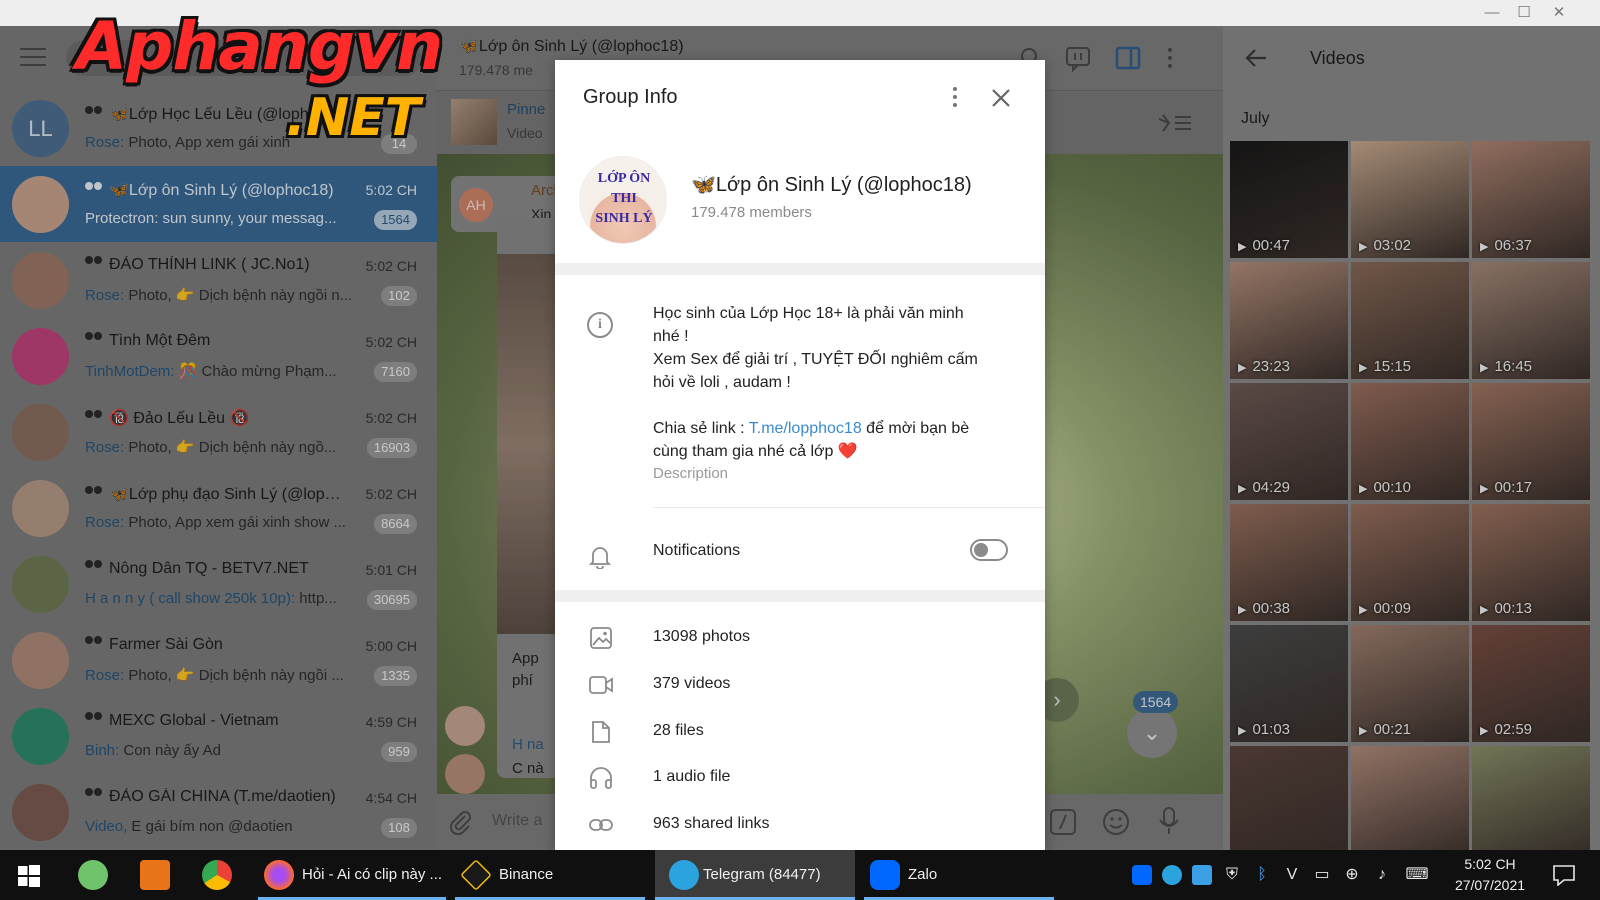 This screenshot has height=900, width=1600. What do you see at coordinates (1202, 875) in the screenshot?
I see `cloud-tray-icon` at bounding box center [1202, 875].